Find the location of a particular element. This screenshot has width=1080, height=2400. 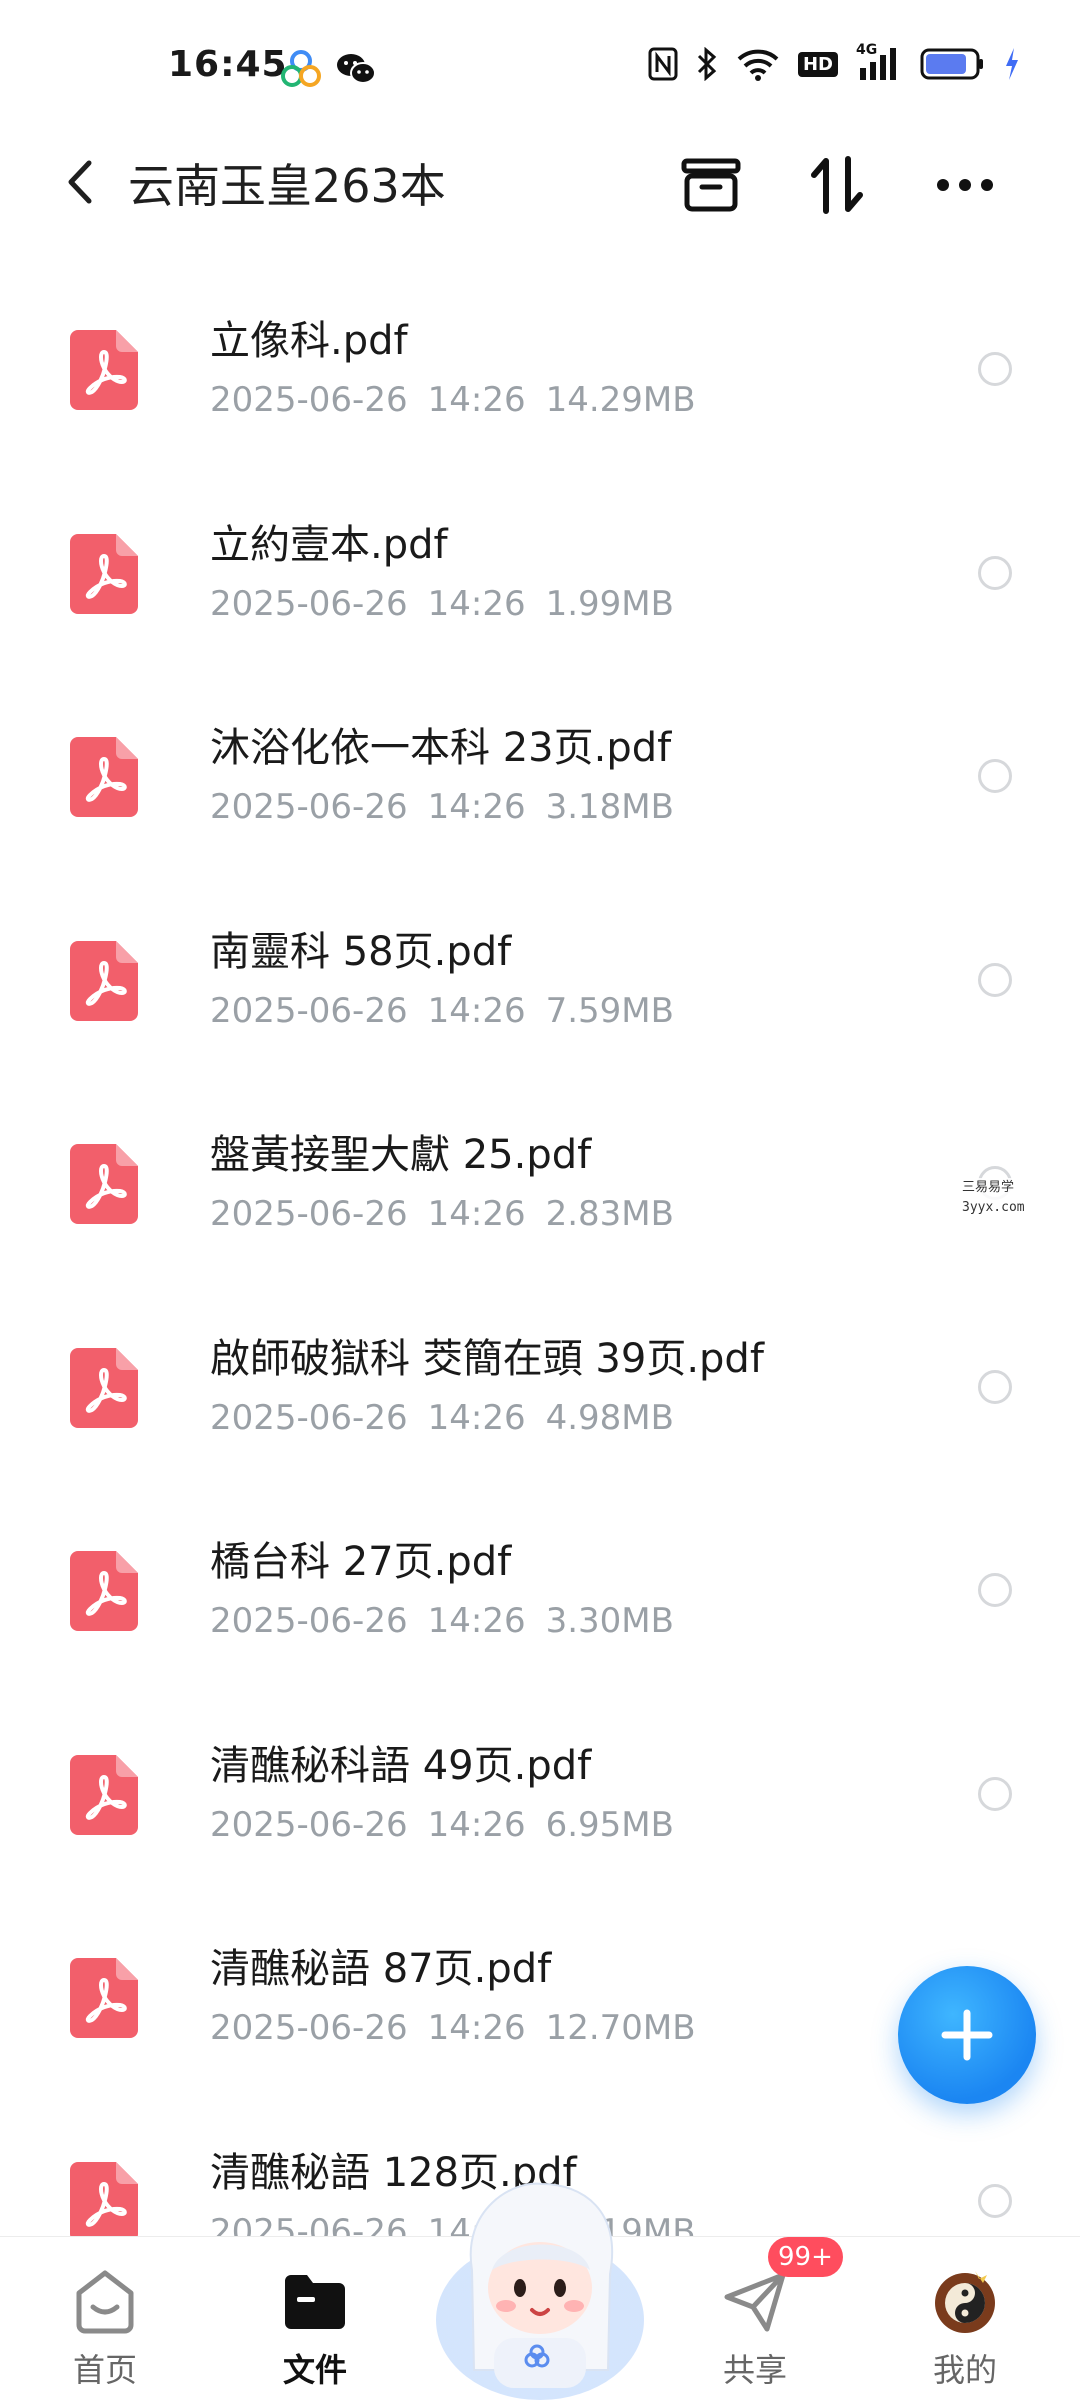

file-meta: 2025-06-26 14:26 4.98MB is located at coordinates (442, 1418).